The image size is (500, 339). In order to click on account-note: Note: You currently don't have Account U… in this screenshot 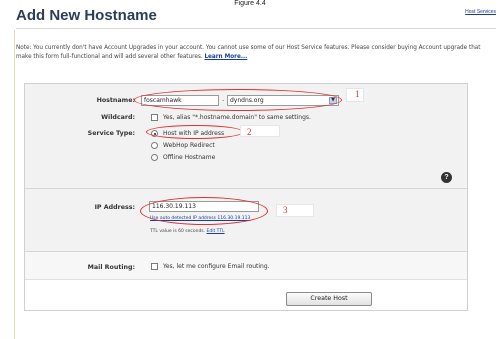, I will do `click(251, 53)`.